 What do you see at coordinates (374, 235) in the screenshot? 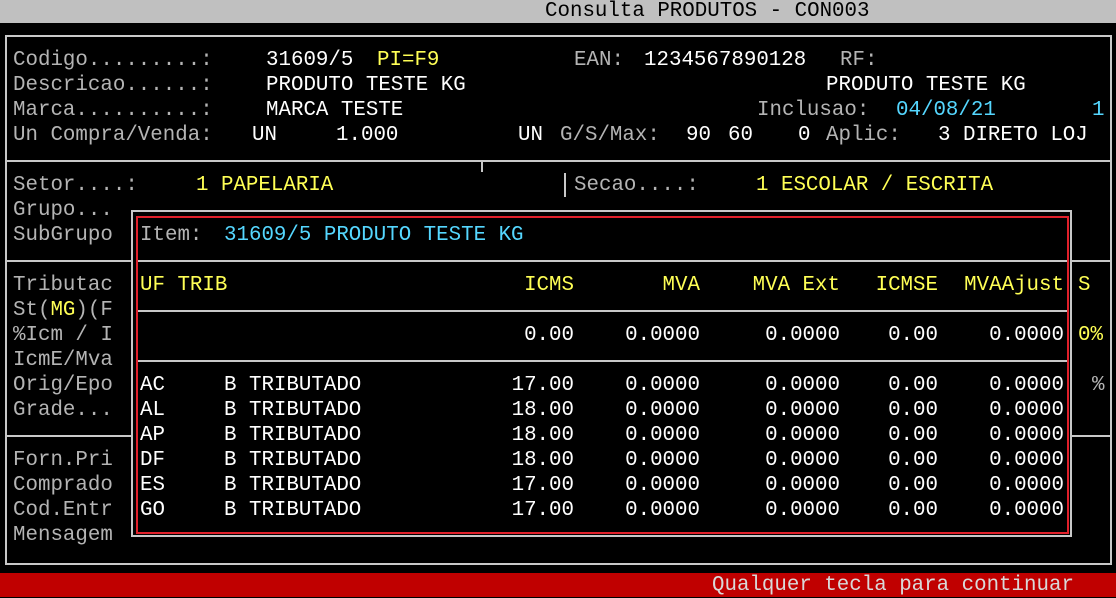
I see `item-value: 31609/5 PRODUTO TESTE KG` at bounding box center [374, 235].